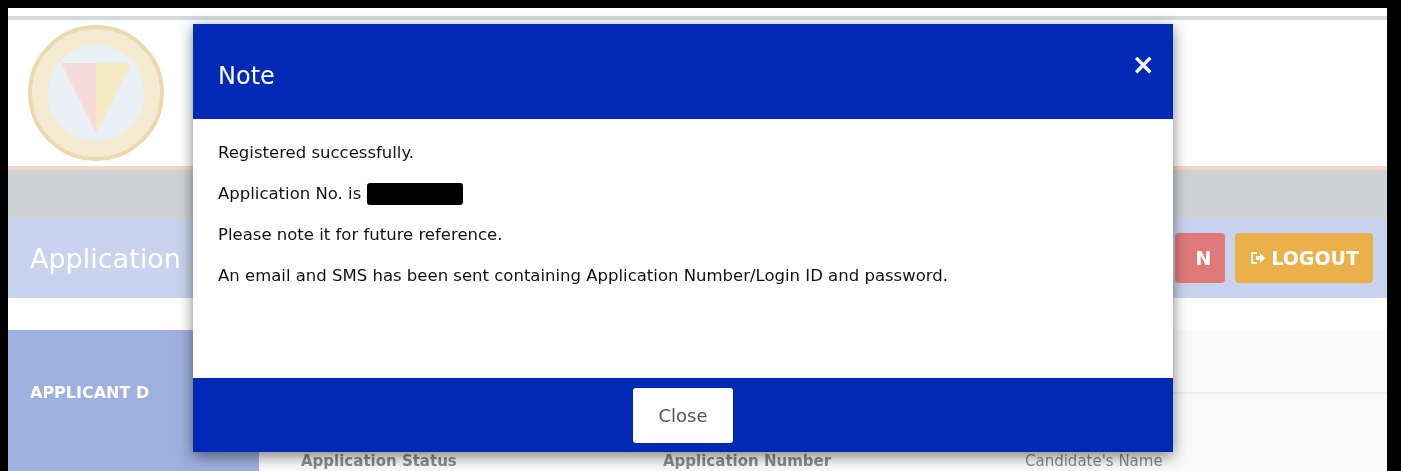  I want to click on close-button: Close, so click(683, 415).